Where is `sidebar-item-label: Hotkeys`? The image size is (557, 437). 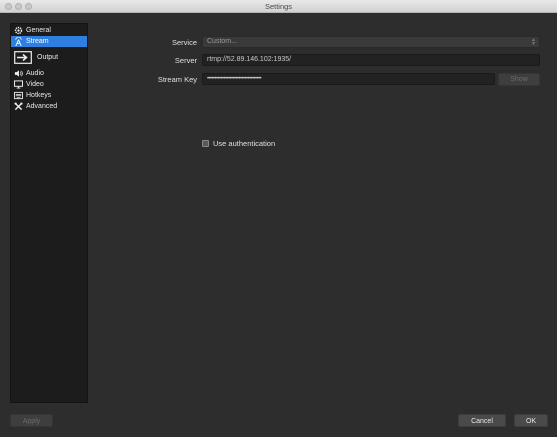
sidebar-item-label: Hotkeys is located at coordinates (39, 95).